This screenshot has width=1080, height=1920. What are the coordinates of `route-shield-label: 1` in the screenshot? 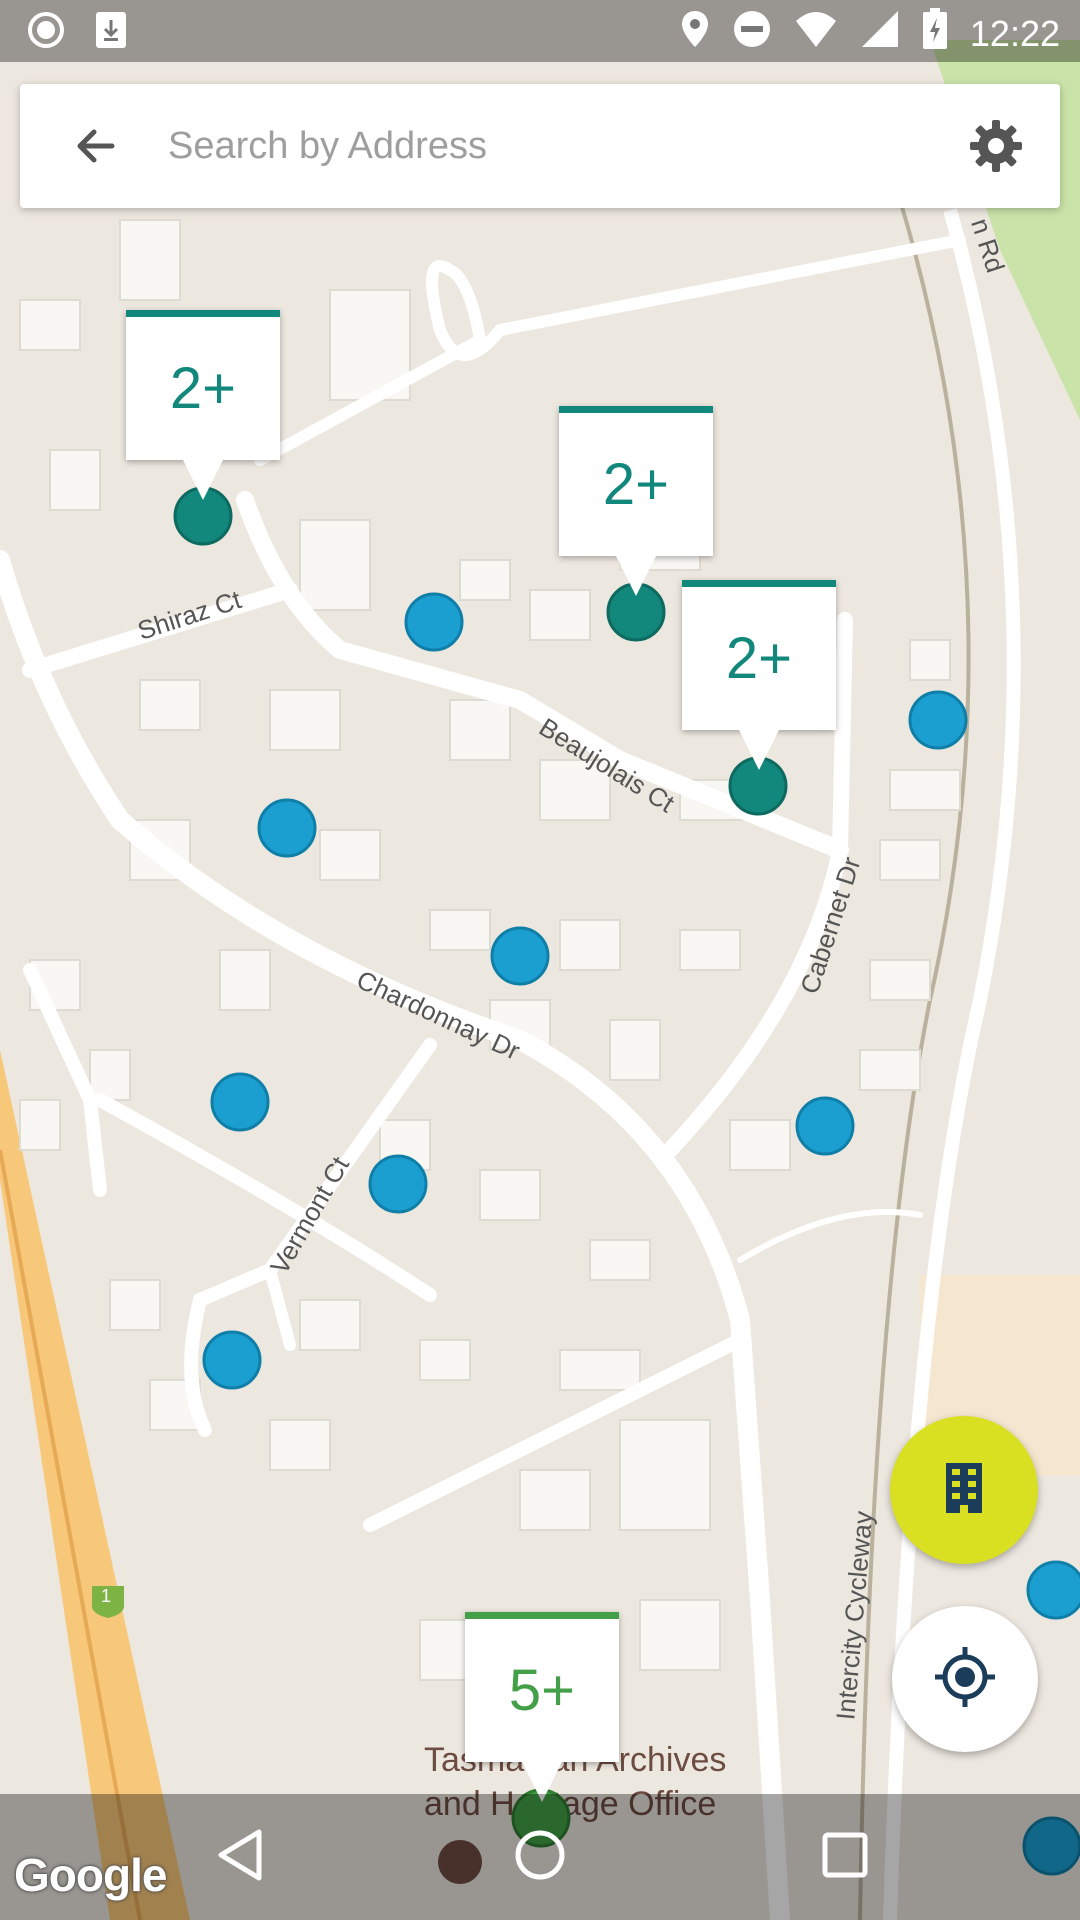 It's located at (106, 1596).